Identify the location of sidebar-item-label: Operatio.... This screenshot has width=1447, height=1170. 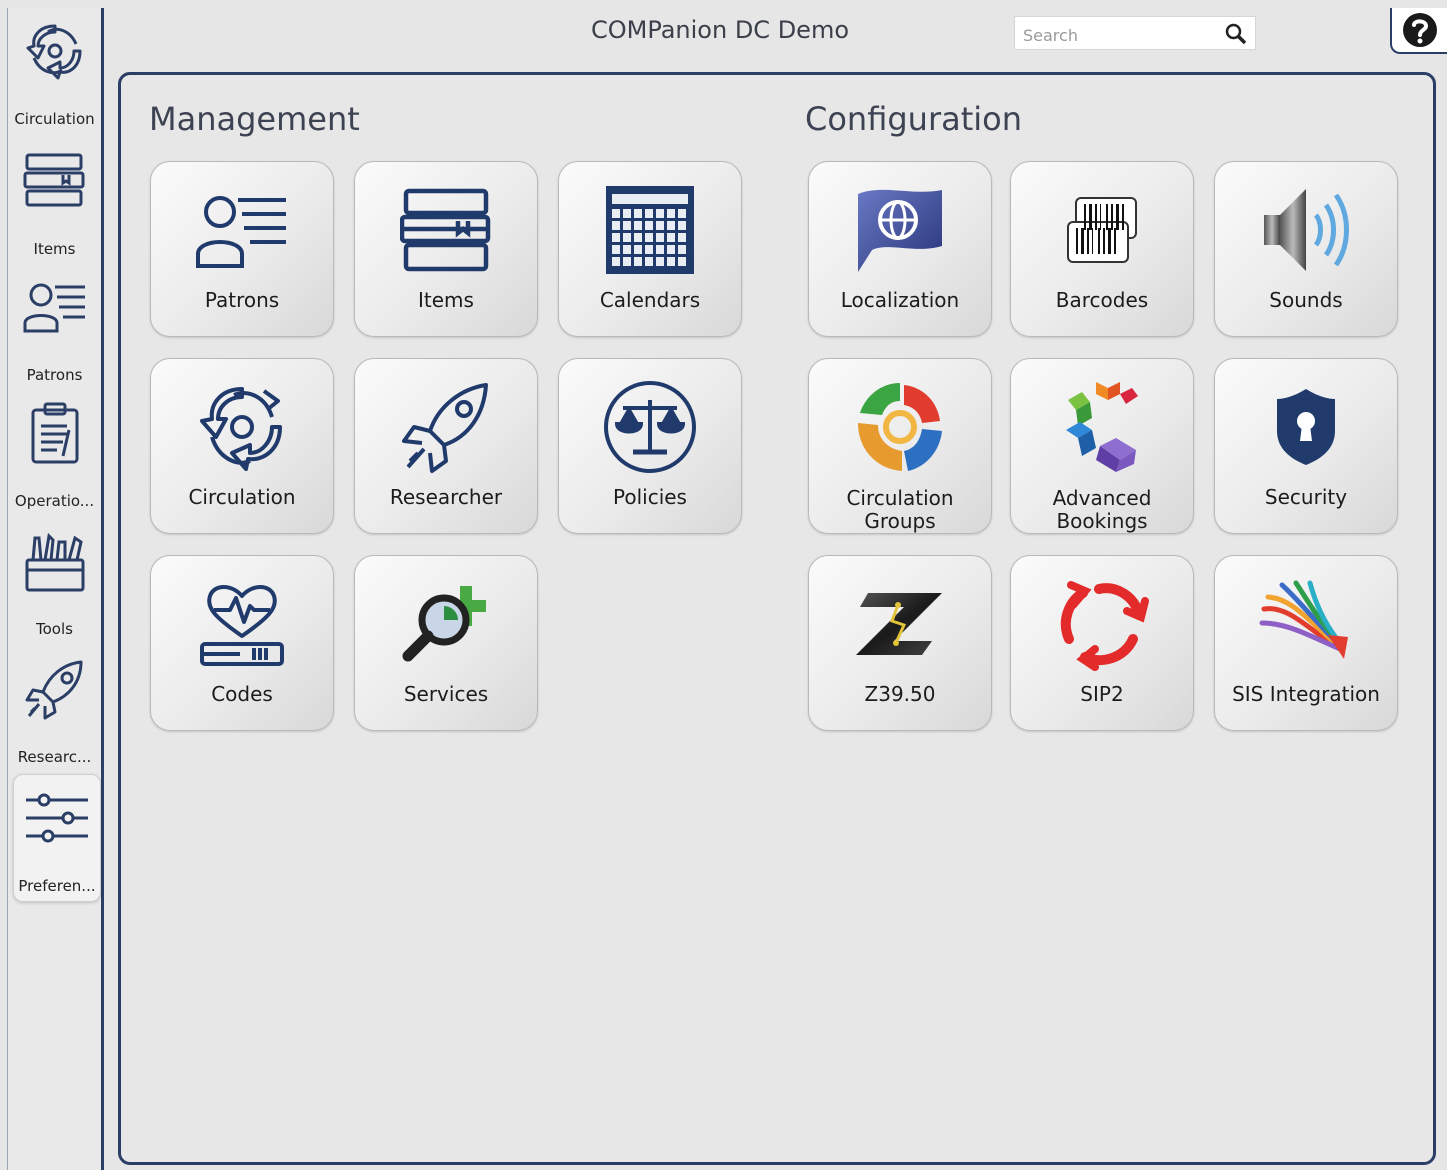
(54, 501).